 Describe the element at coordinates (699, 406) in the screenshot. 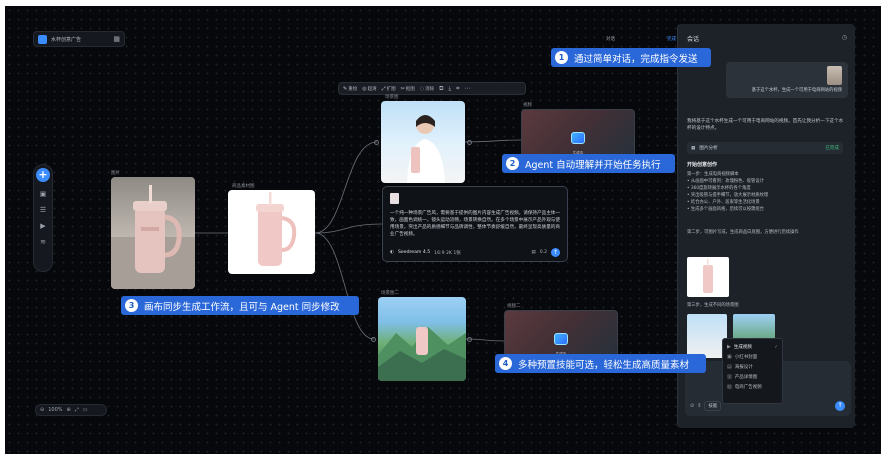

I see `voice-icon: ⦀` at that location.